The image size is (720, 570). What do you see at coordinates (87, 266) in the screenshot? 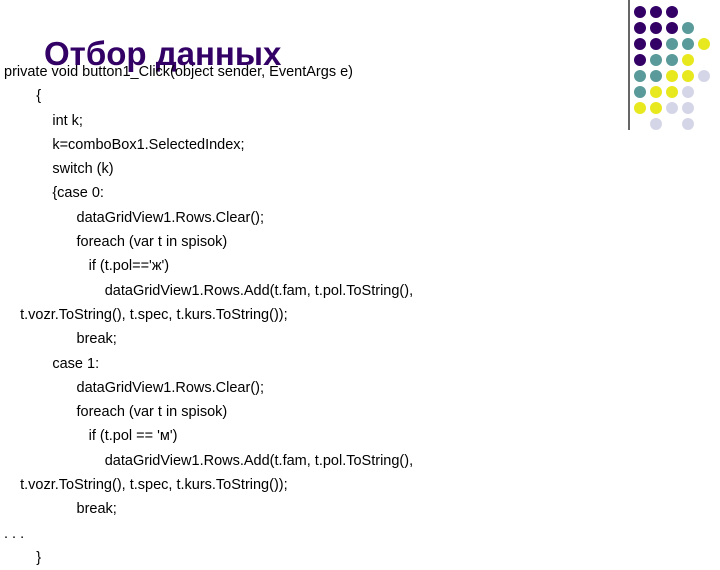
I see `code-line: if (t.pol=='ж')` at bounding box center [87, 266].